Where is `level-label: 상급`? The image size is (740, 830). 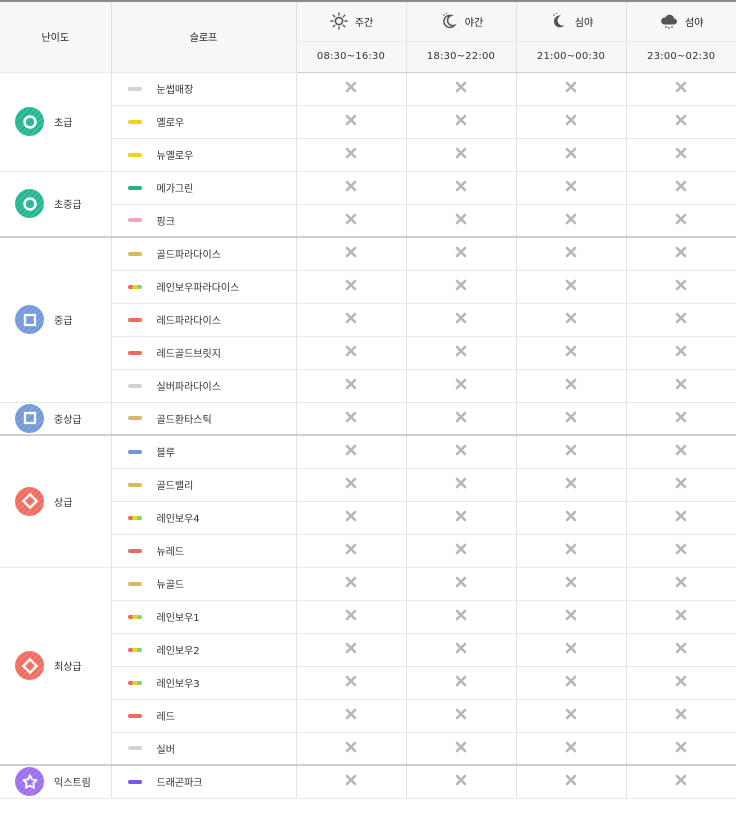 level-label: 상급 is located at coordinates (63, 503).